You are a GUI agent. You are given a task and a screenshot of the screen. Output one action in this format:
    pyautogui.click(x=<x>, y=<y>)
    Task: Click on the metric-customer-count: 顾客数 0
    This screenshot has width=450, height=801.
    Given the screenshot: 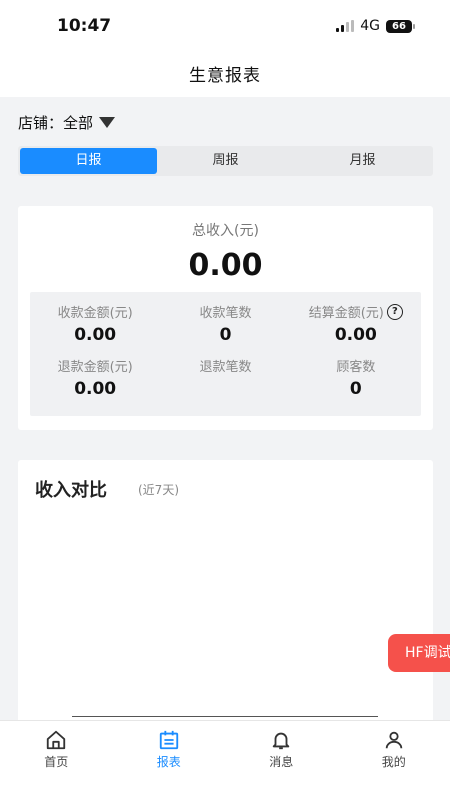 What is the action you would take?
    pyautogui.click(x=356, y=383)
    